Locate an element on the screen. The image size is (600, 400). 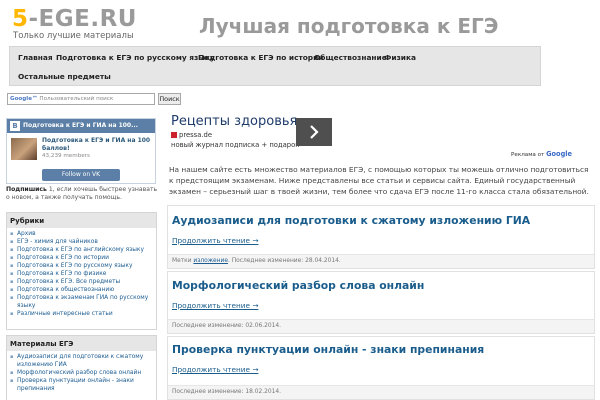
subscribe-bold: Подпишись is located at coordinates (26, 189).